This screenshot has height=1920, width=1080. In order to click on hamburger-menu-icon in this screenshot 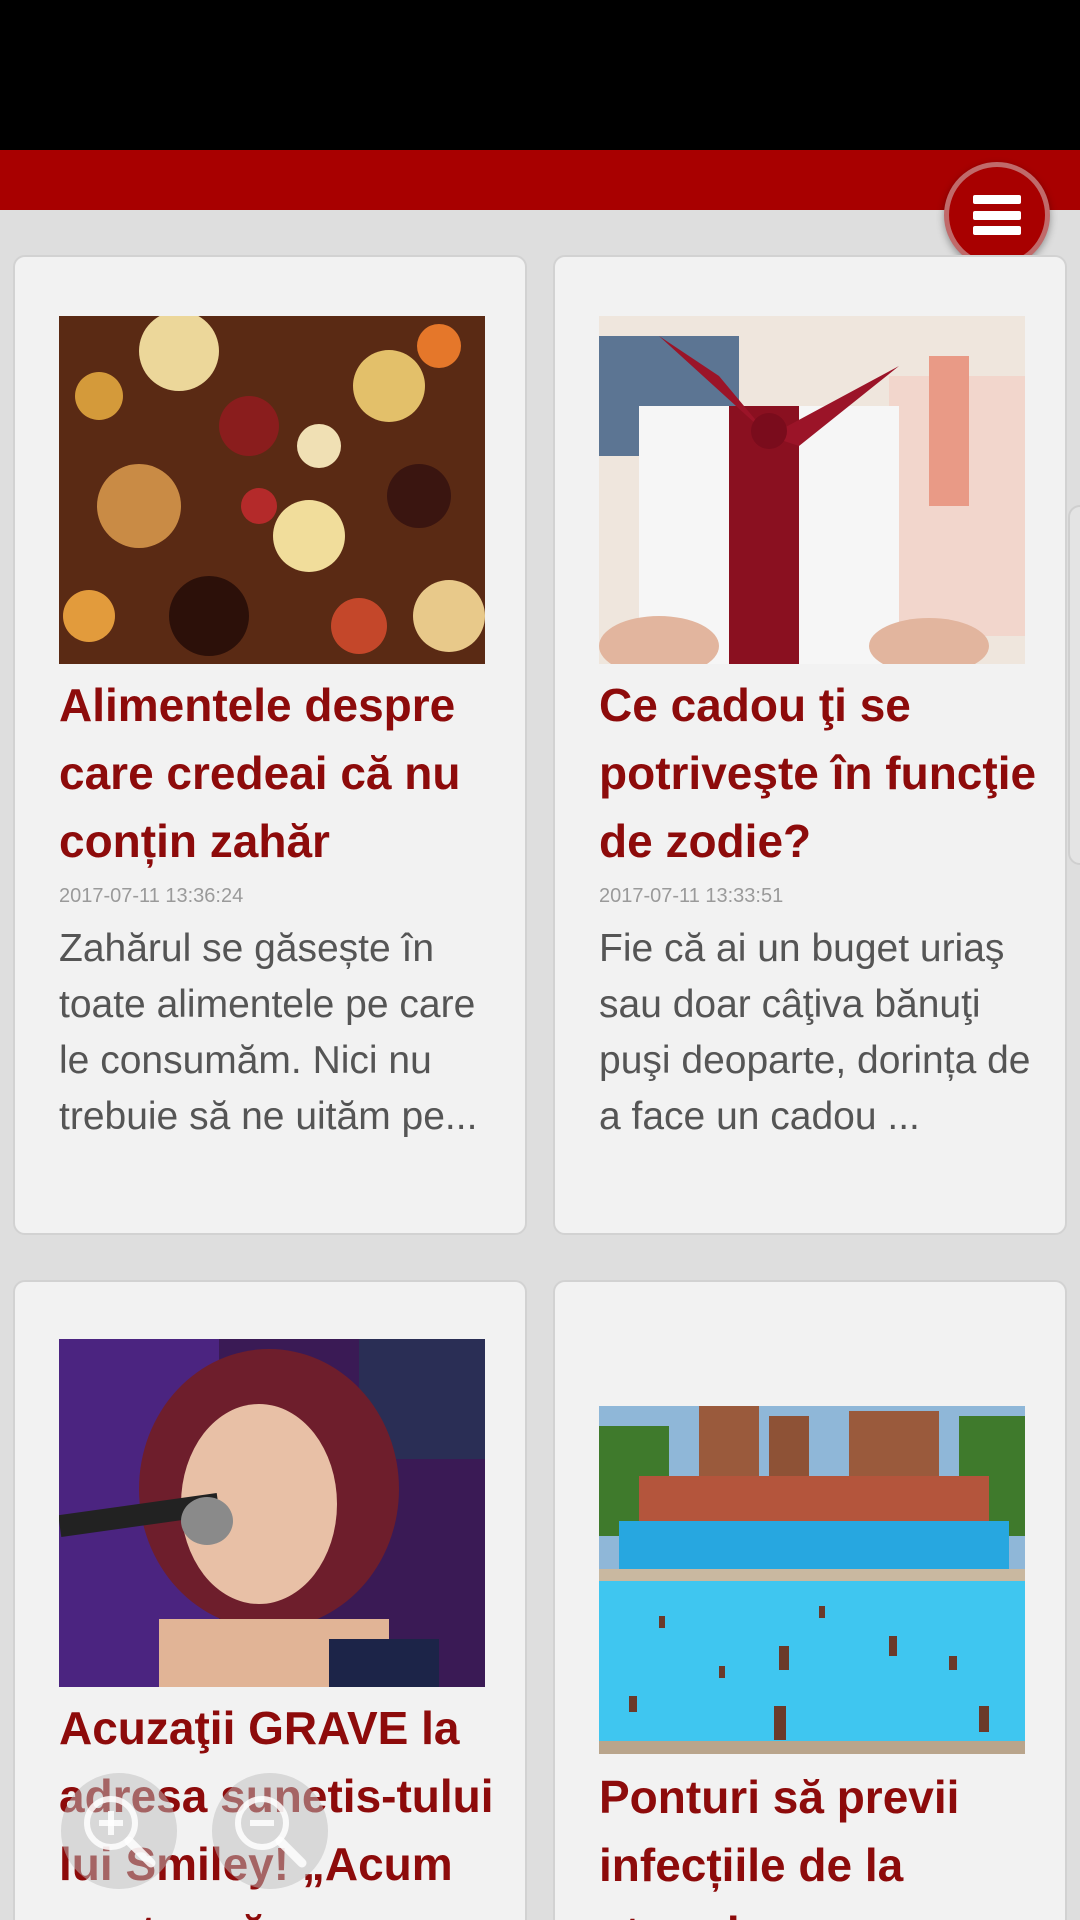, I will do `click(997, 215)`.